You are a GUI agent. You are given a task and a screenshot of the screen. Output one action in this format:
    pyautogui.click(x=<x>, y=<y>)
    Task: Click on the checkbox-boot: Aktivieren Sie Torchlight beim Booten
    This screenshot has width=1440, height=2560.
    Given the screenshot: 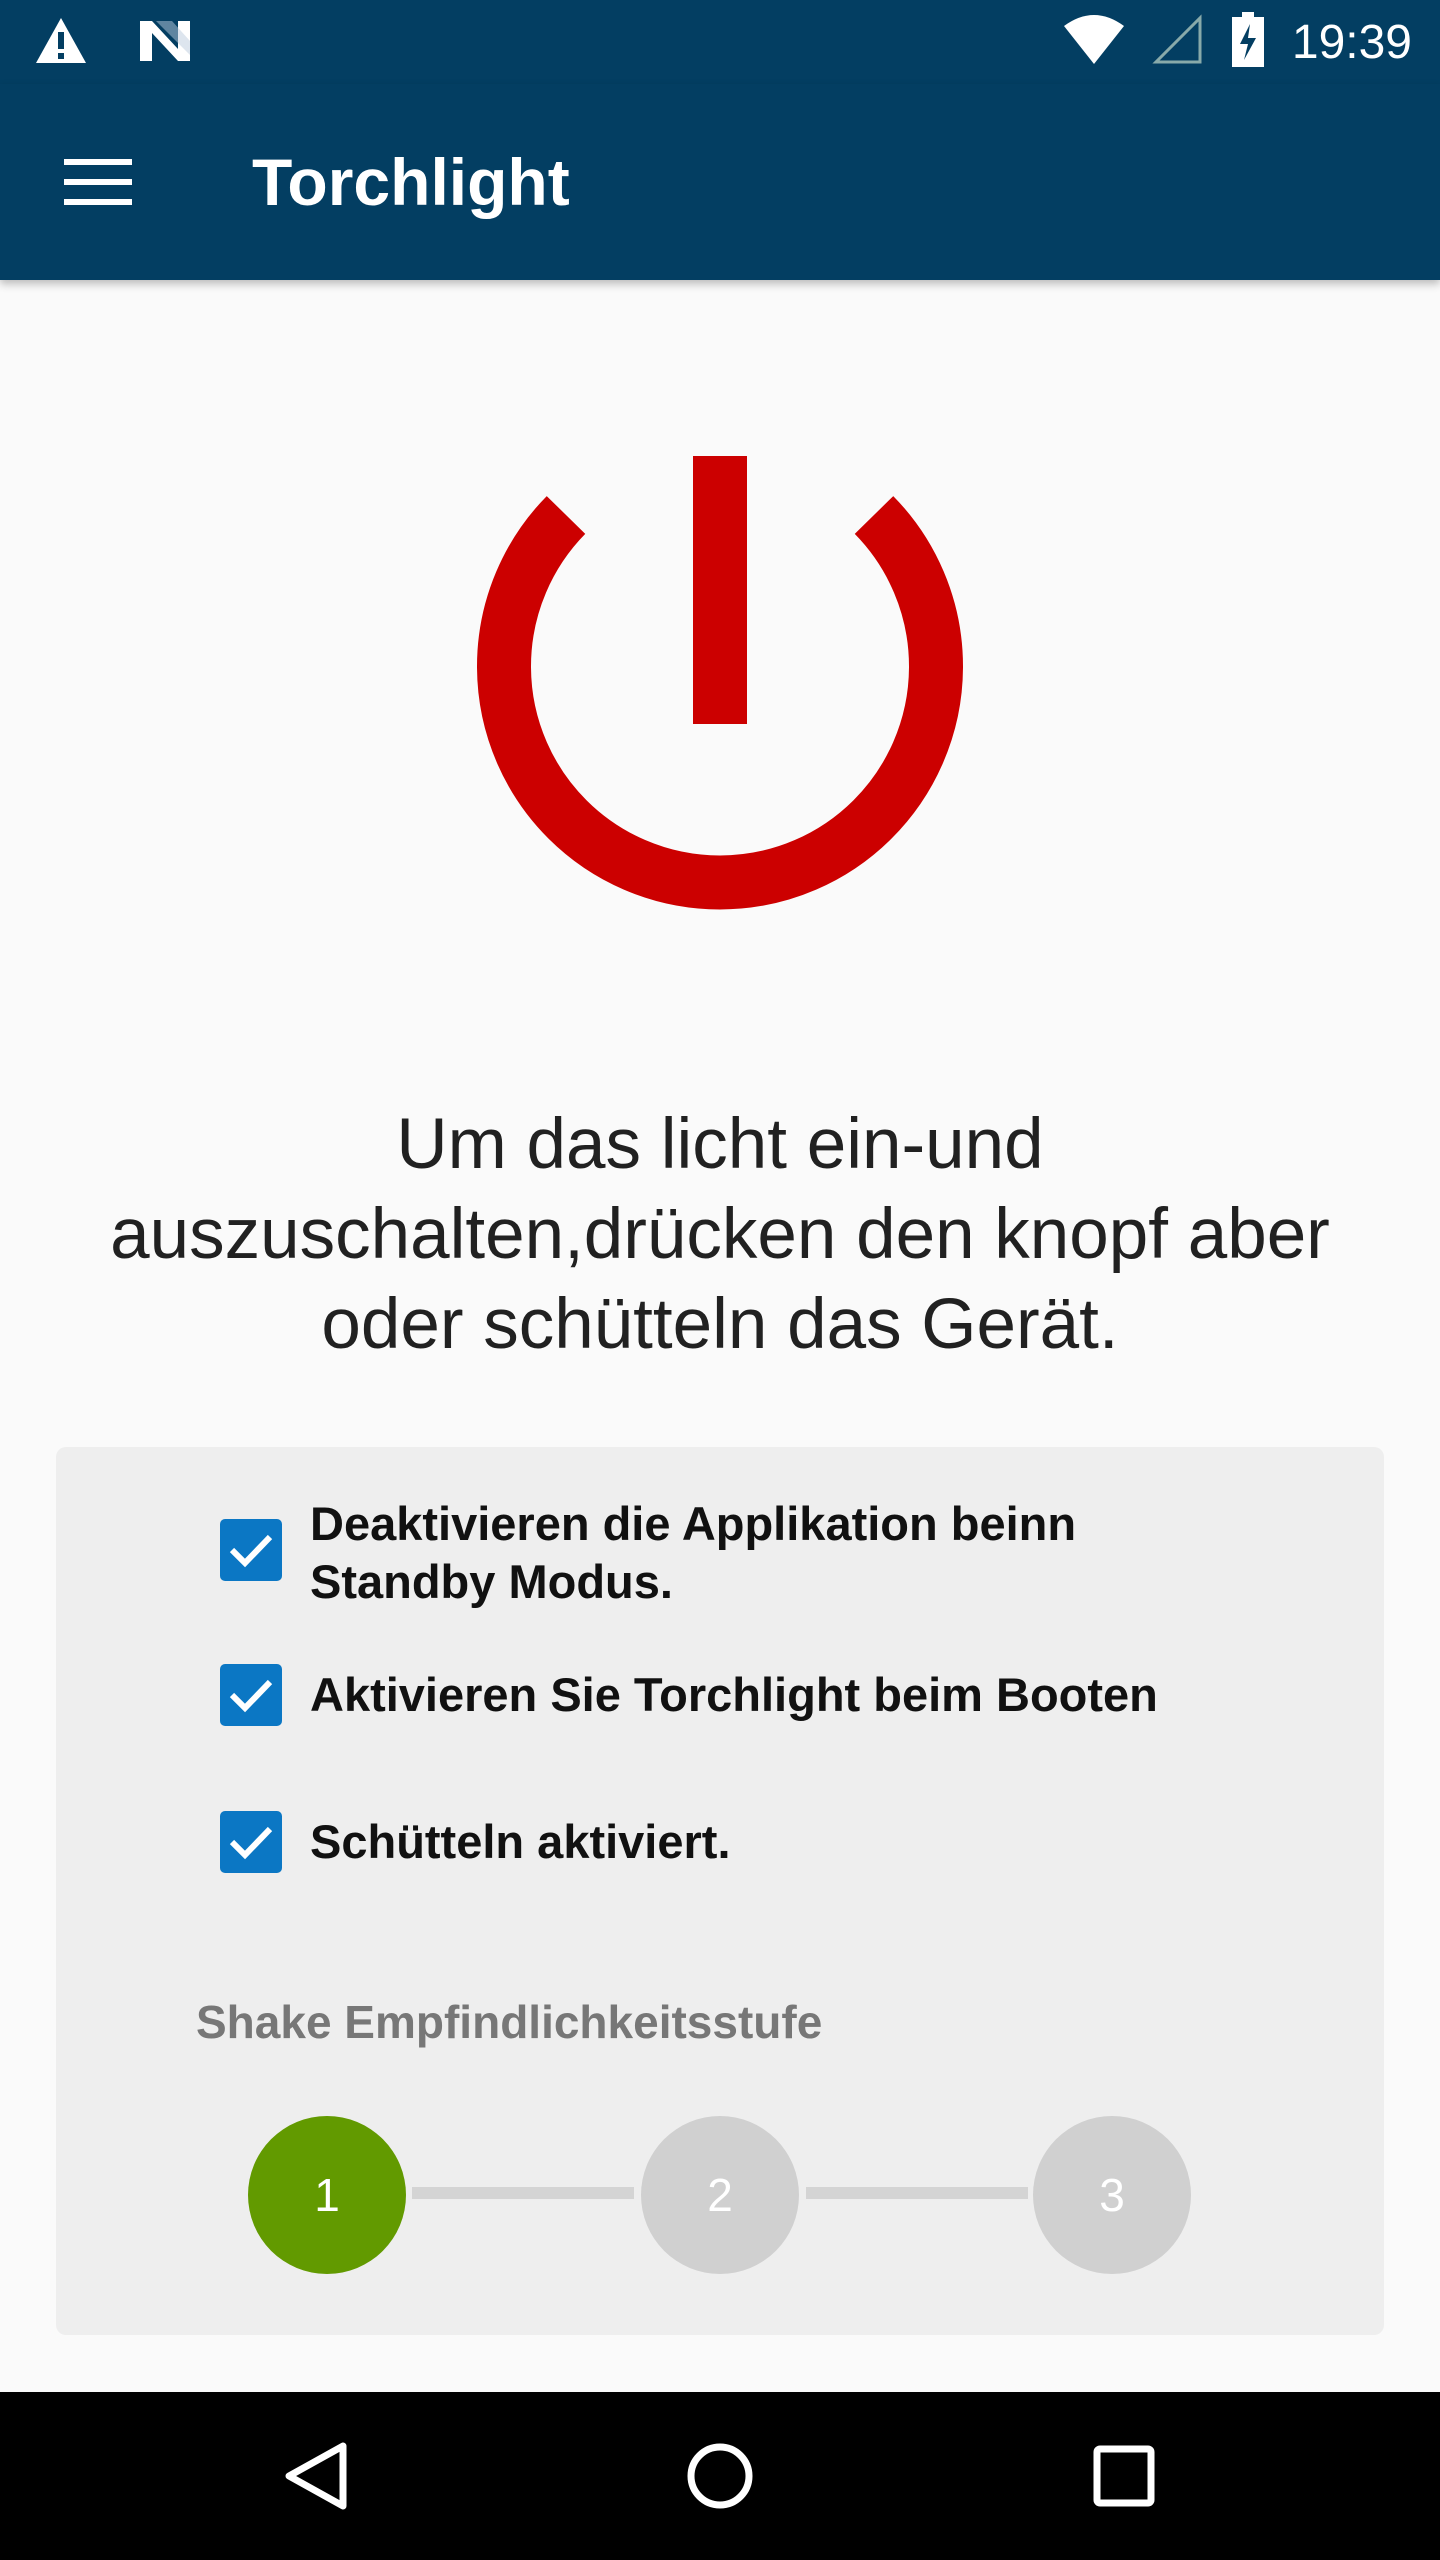 What is the action you would take?
    pyautogui.click(x=715, y=1695)
    